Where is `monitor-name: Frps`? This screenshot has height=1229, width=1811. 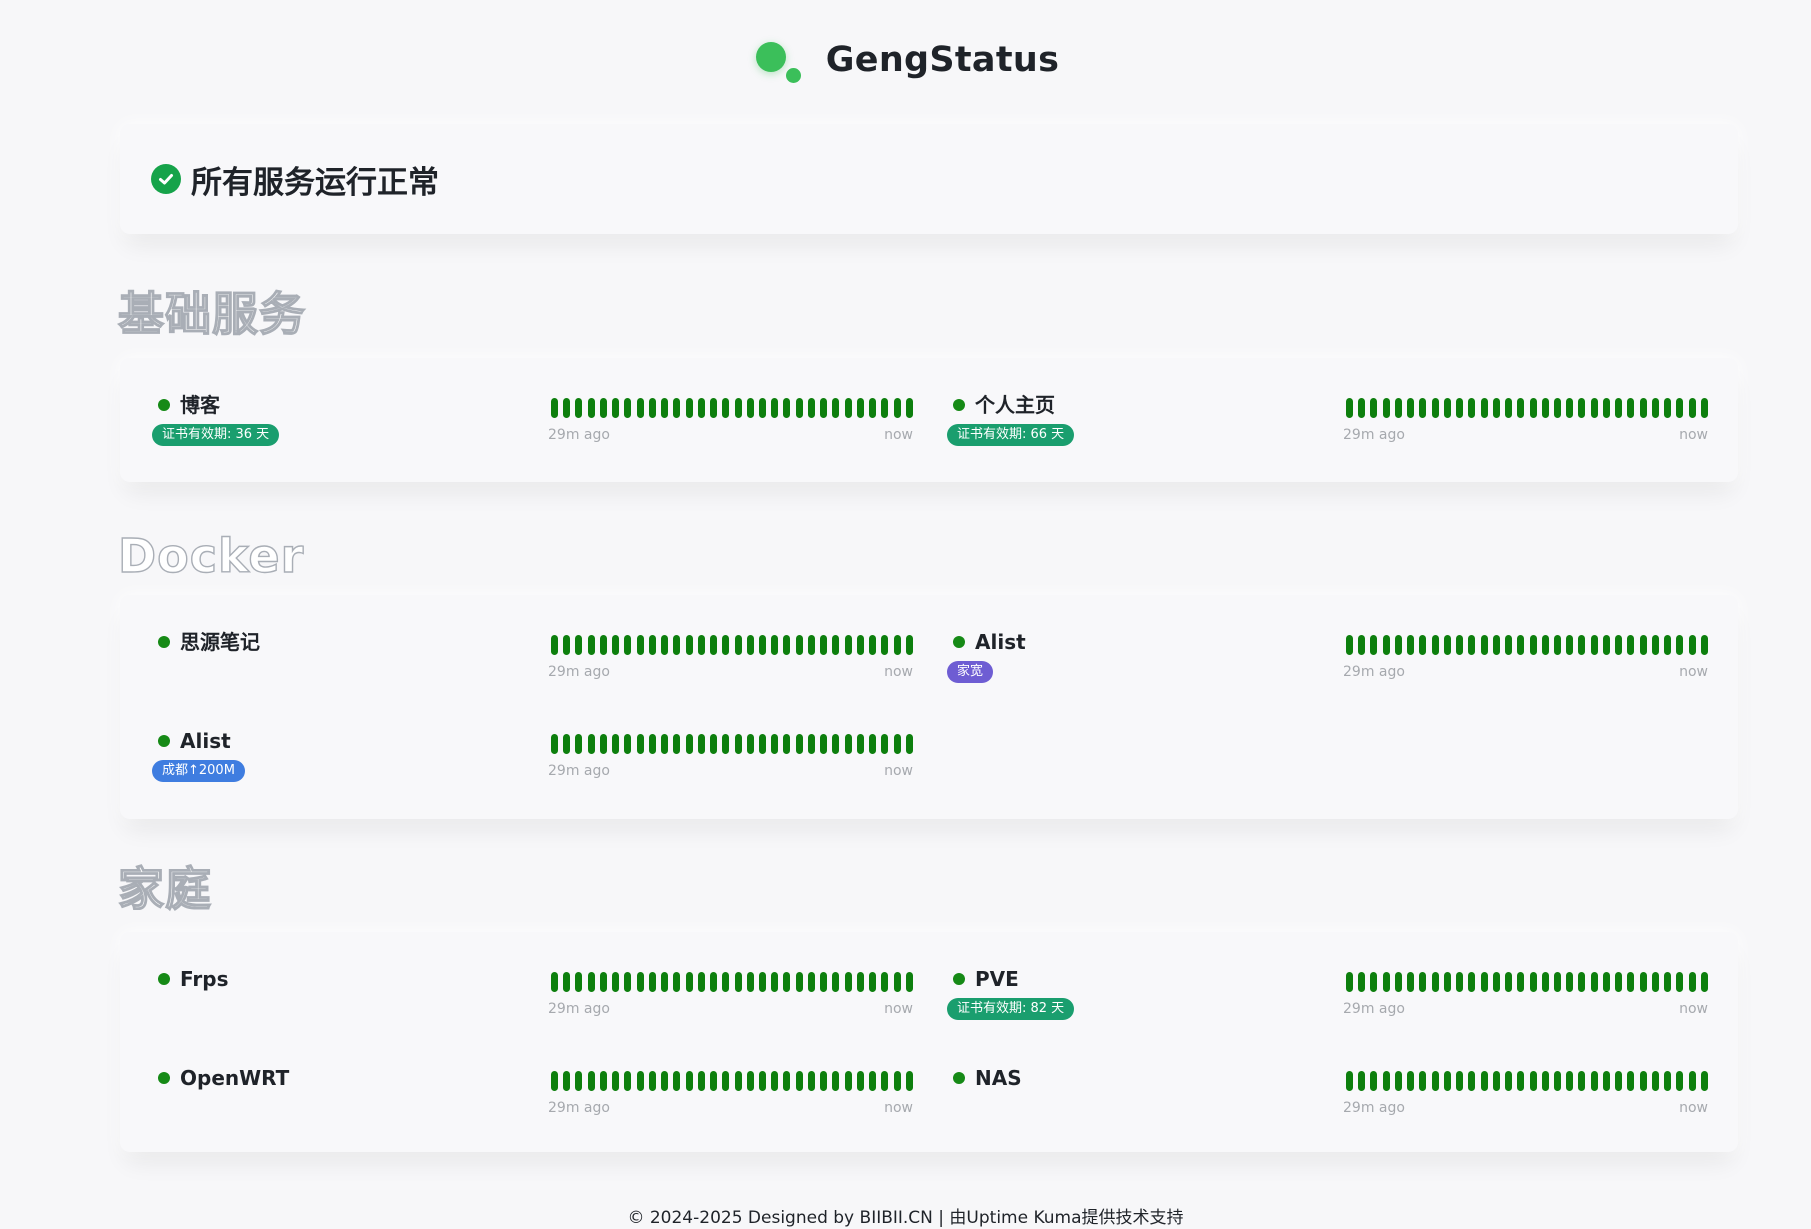
monitor-name: Frps is located at coordinates (204, 979).